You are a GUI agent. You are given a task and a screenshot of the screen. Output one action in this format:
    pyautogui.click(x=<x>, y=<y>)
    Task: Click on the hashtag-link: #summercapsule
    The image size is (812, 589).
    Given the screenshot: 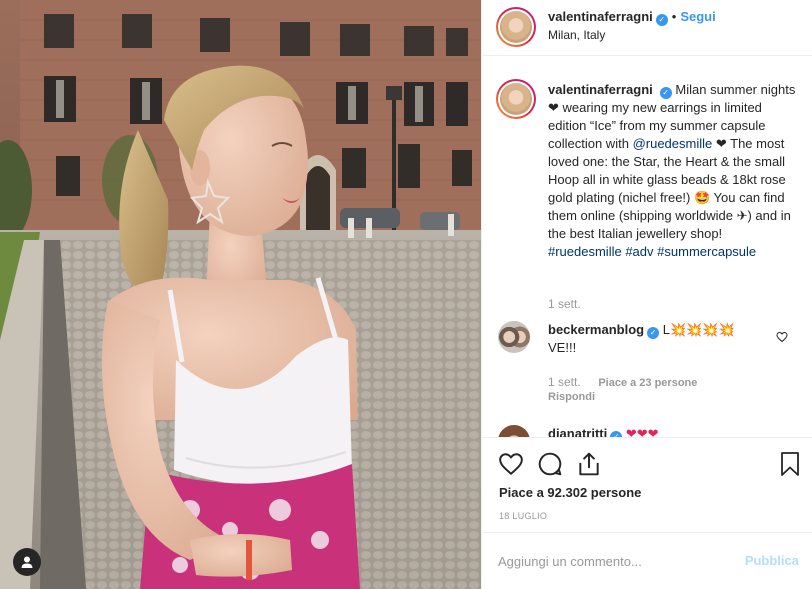 What is the action you would take?
    pyautogui.click(x=706, y=251)
    